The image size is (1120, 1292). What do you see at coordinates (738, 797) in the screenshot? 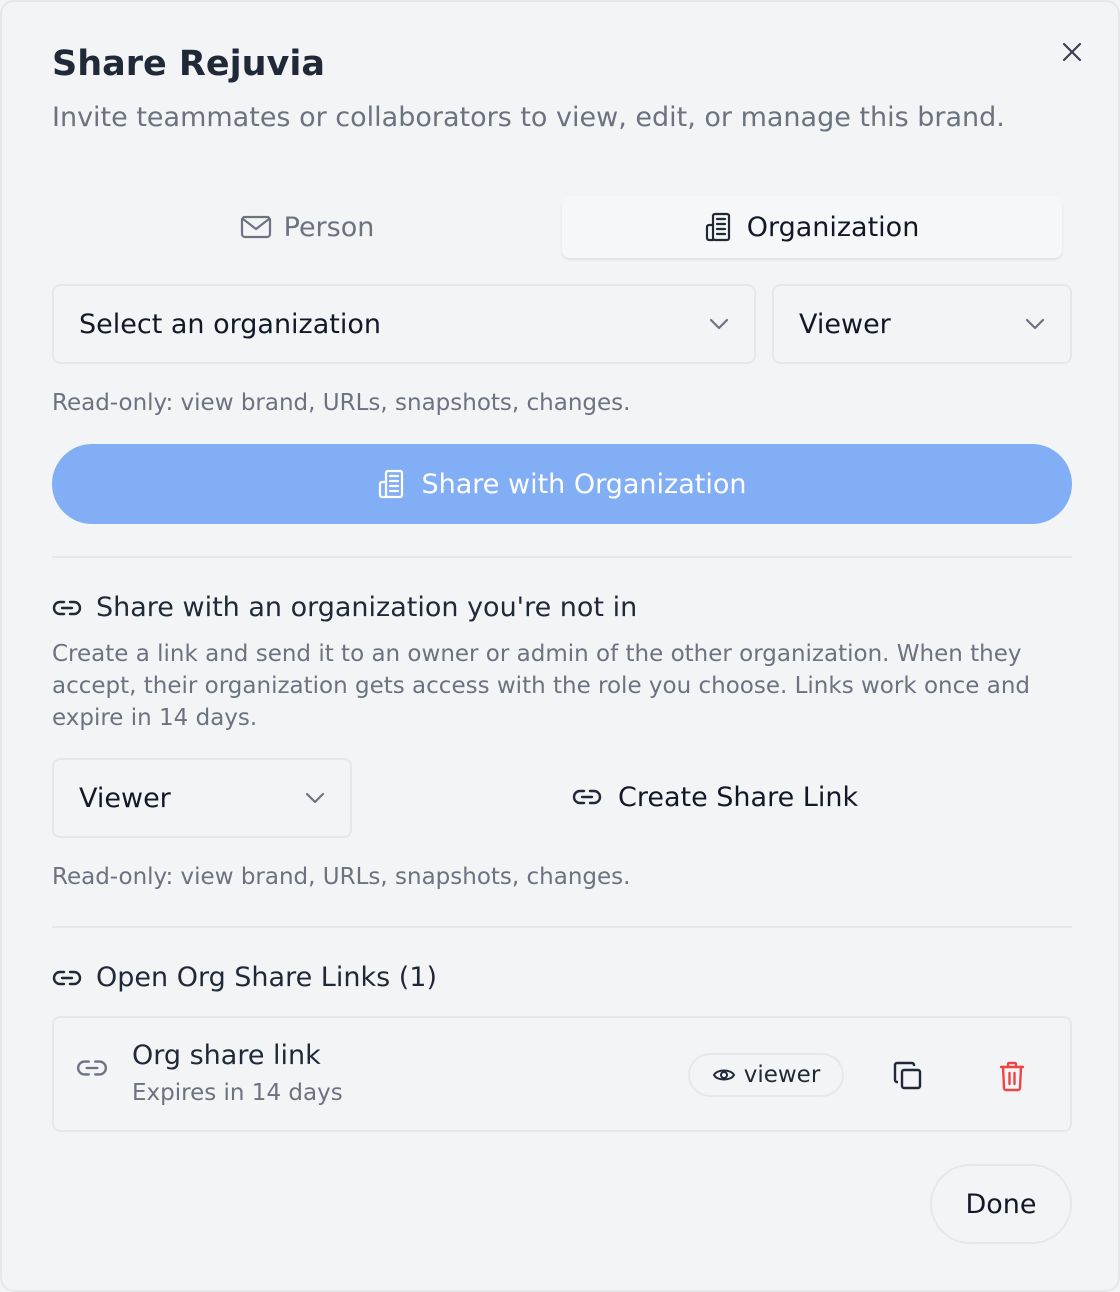
I see `create-share-link-label: Create Share Link` at bounding box center [738, 797].